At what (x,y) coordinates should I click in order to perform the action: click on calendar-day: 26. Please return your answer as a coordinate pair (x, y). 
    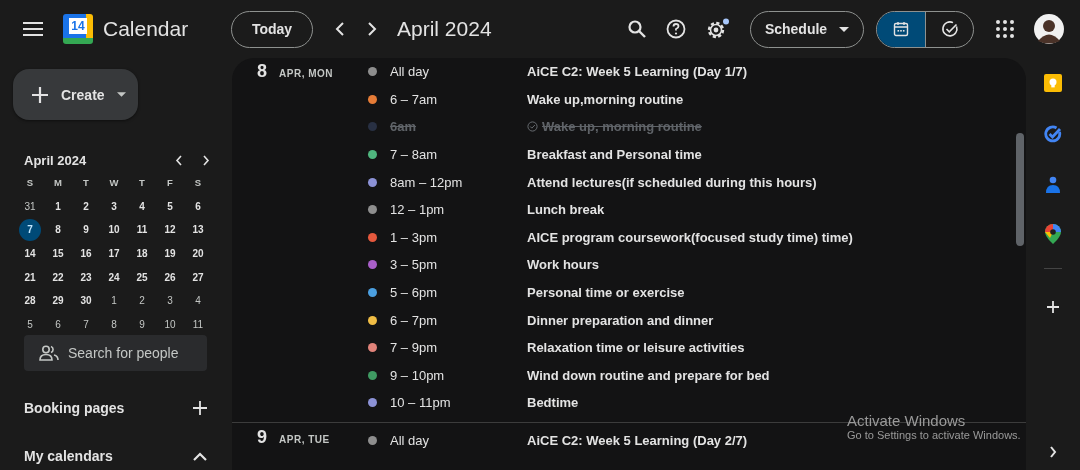
    Looking at the image, I should click on (170, 277).